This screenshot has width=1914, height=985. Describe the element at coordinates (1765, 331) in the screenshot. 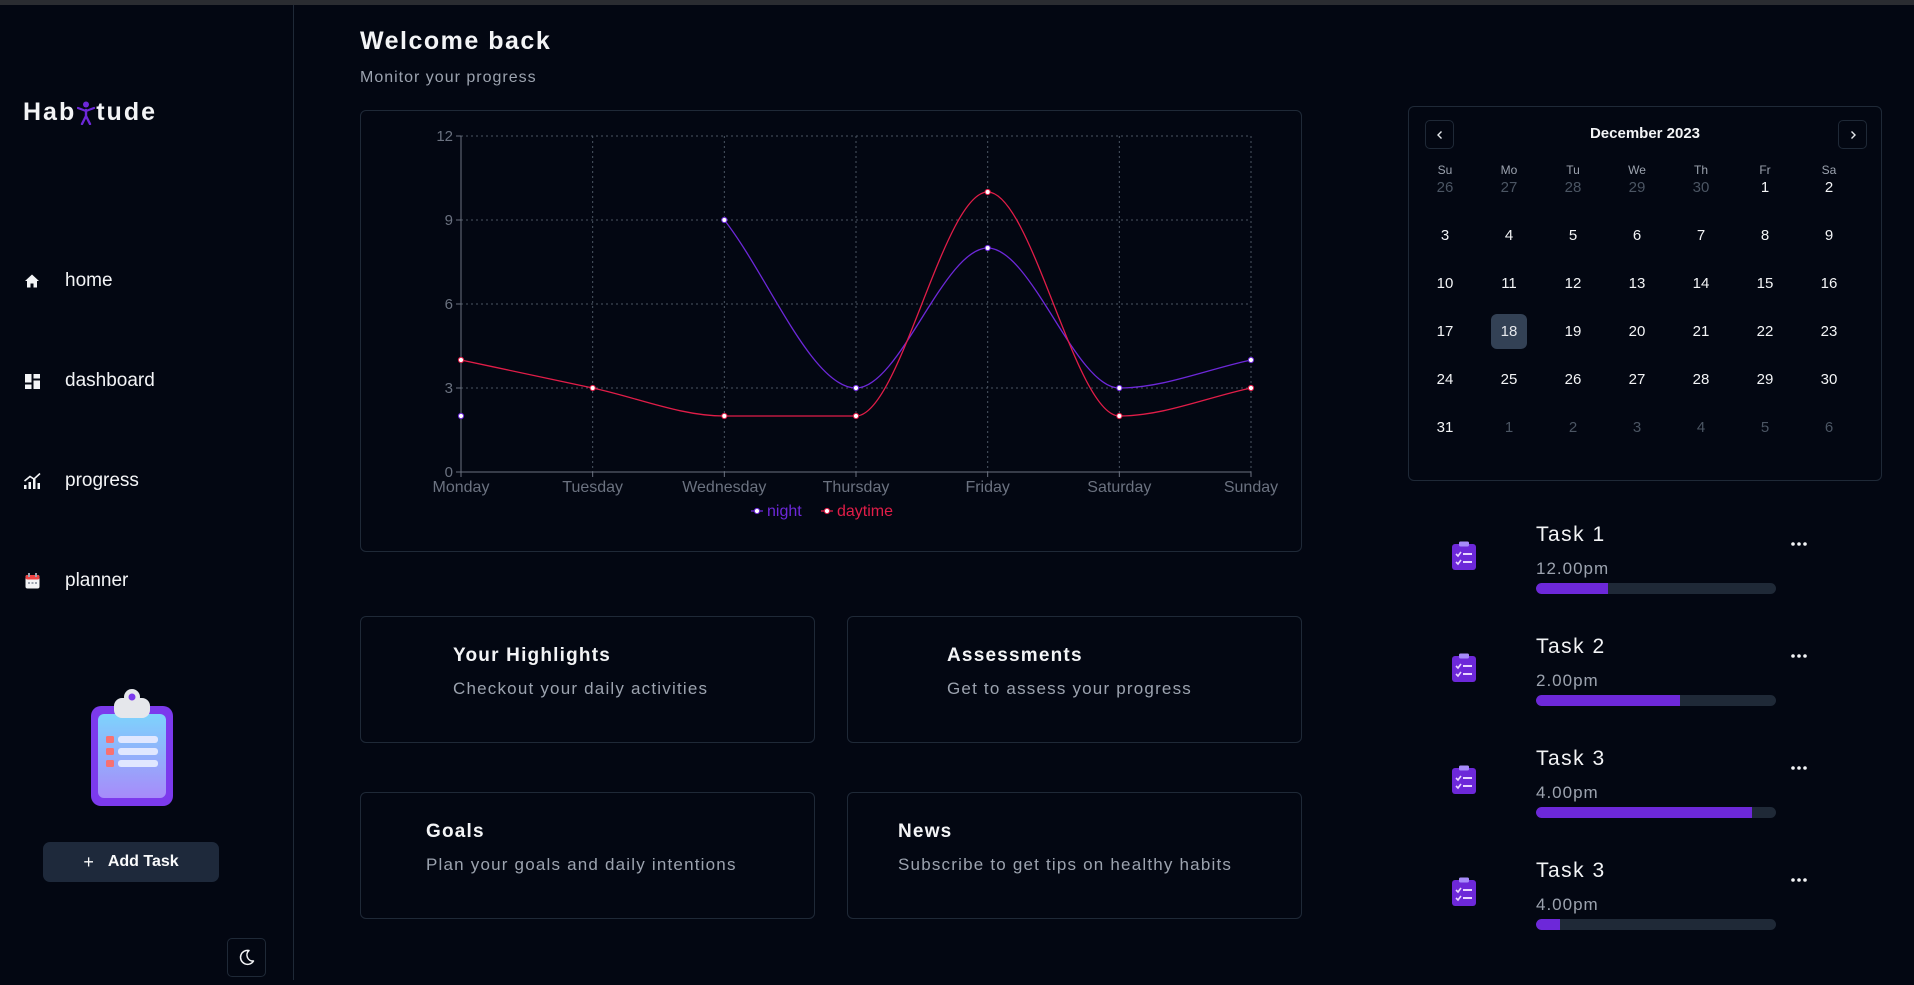

I see `calendar-day: 22` at that location.